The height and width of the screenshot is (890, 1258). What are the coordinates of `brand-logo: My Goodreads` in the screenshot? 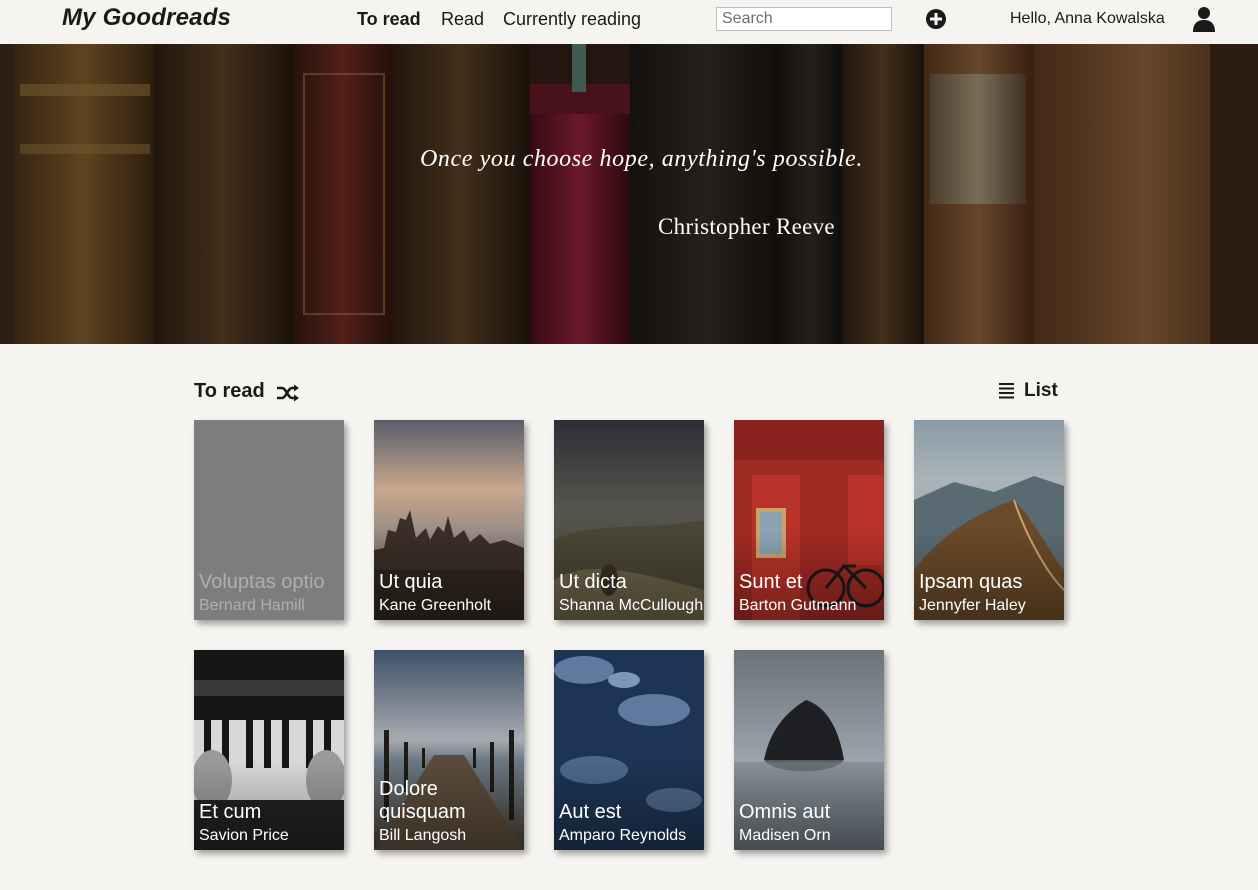 It's located at (146, 18).